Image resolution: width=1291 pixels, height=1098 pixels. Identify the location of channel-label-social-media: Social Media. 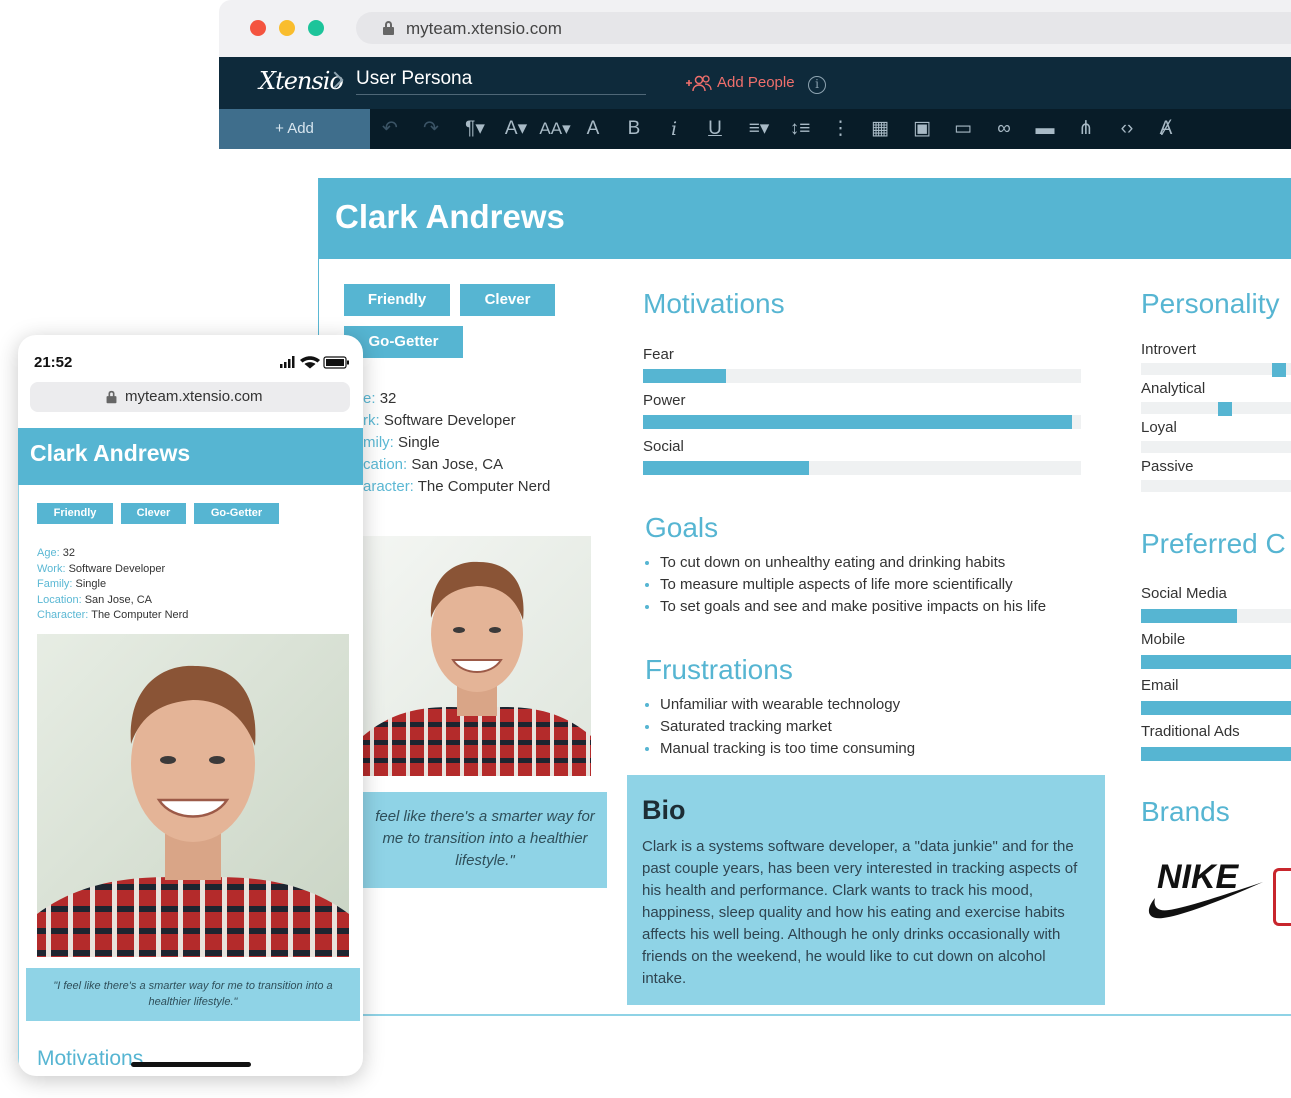
(1184, 593).